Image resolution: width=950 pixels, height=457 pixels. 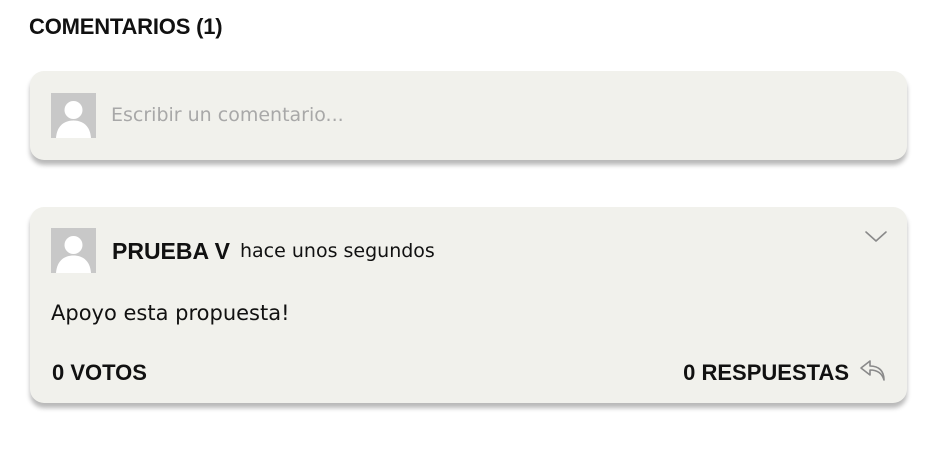 I want to click on chevron-down-icon, so click(x=876, y=237).